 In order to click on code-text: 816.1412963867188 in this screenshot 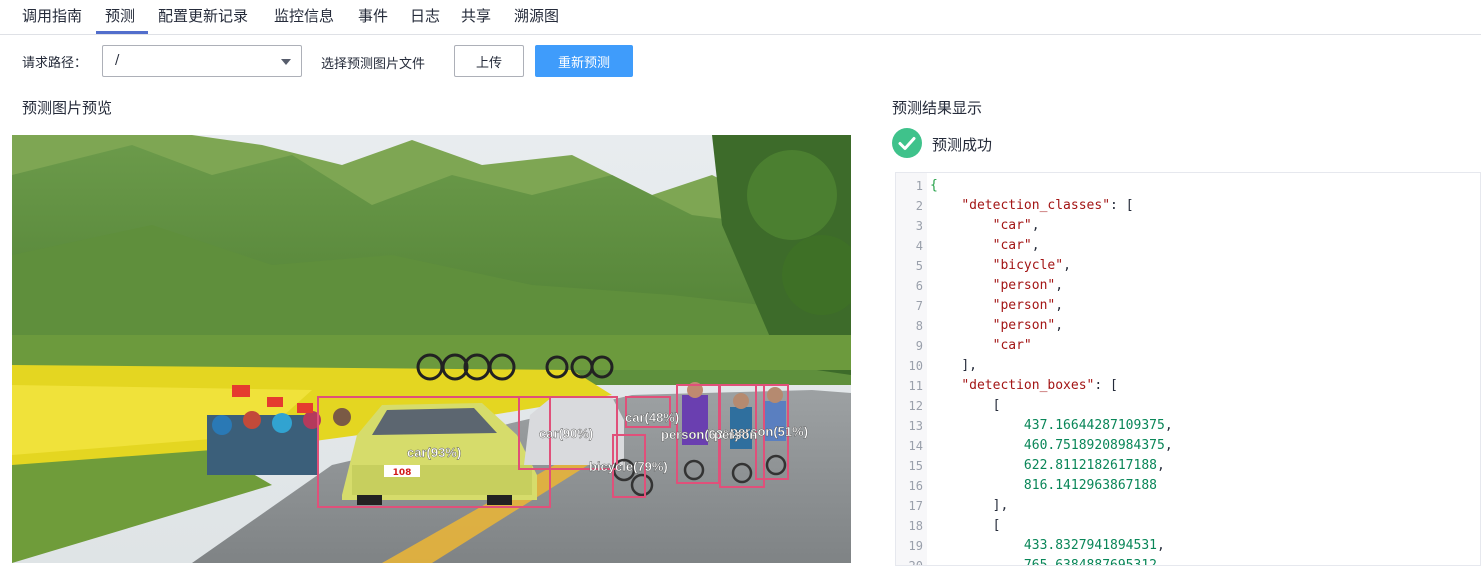, I will do `click(1090, 485)`.